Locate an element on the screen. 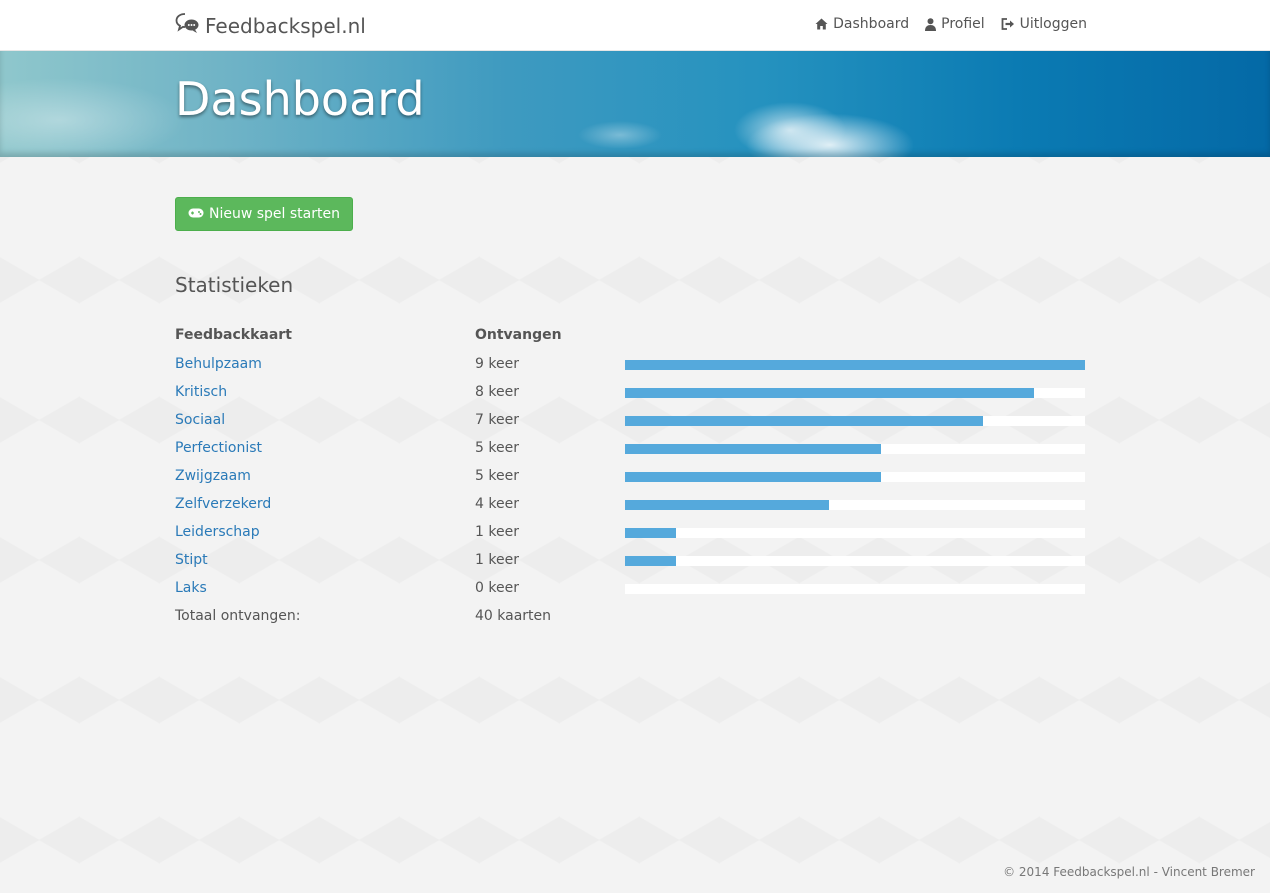 The image size is (1270, 893). nav-uitloggen: Uitloggen is located at coordinates (1044, 24).